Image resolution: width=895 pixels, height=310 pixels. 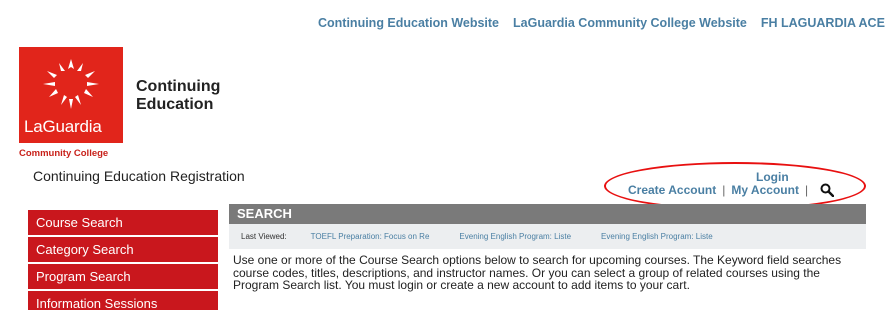 What do you see at coordinates (823, 23) in the screenshot?
I see `fh-laguardia-ace-link: FH LAGUARDIA ACE` at bounding box center [823, 23].